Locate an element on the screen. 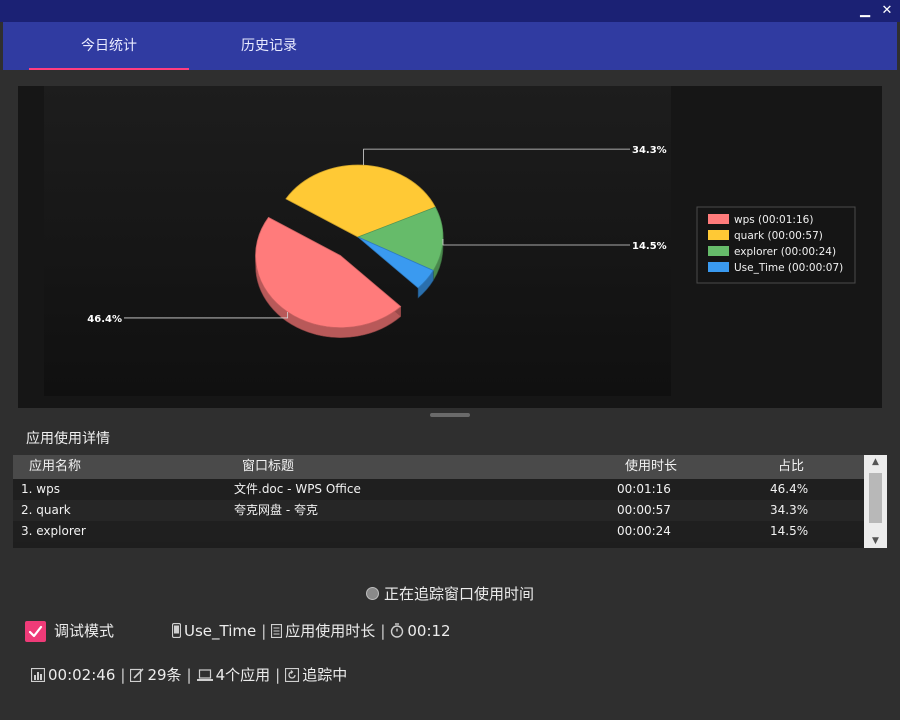  column-header-share: 占比 is located at coordinates (791, 467).